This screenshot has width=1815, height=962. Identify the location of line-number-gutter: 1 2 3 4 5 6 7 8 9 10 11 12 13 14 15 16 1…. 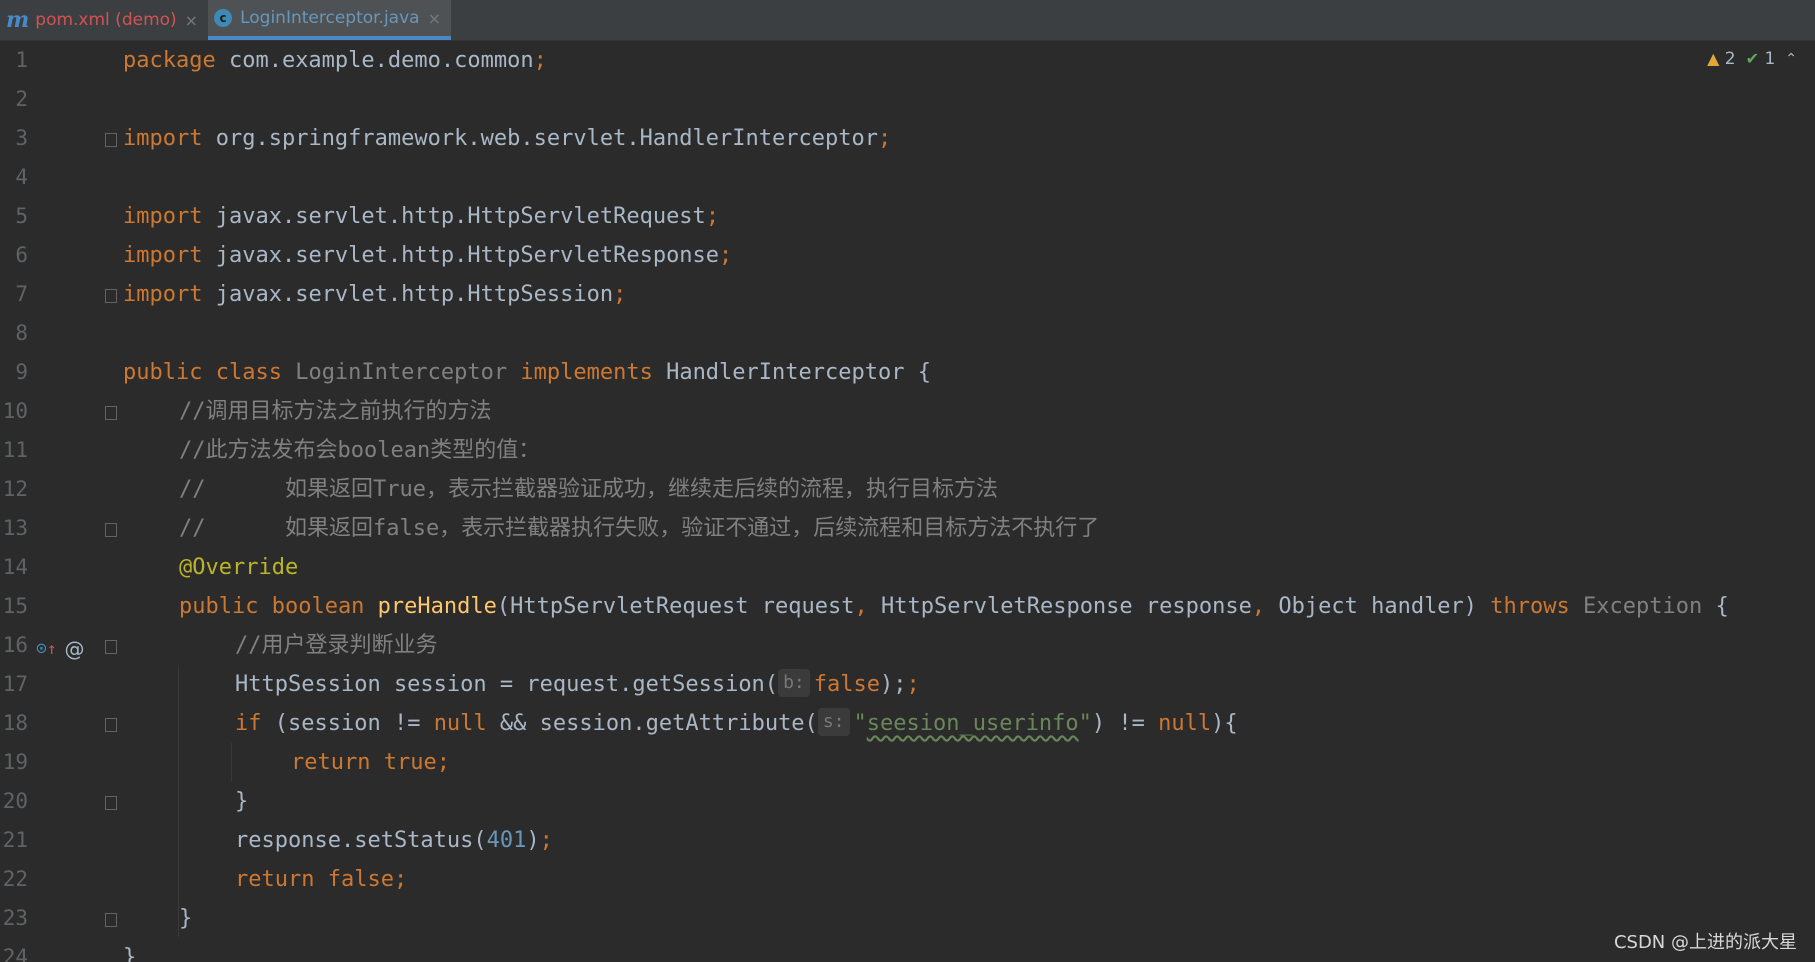
(59, 501).